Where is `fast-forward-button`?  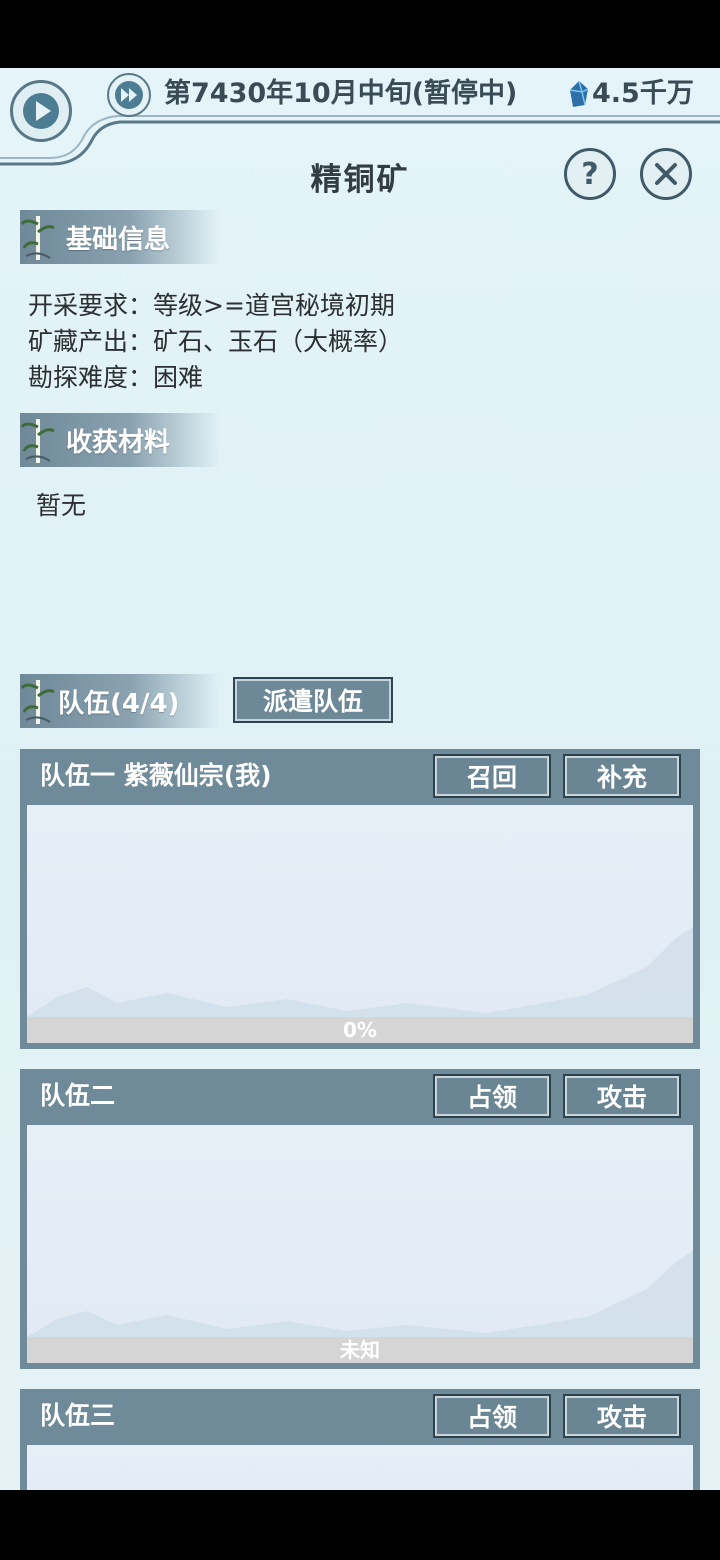 fast-forward-button is located at coordinates (129, 95).